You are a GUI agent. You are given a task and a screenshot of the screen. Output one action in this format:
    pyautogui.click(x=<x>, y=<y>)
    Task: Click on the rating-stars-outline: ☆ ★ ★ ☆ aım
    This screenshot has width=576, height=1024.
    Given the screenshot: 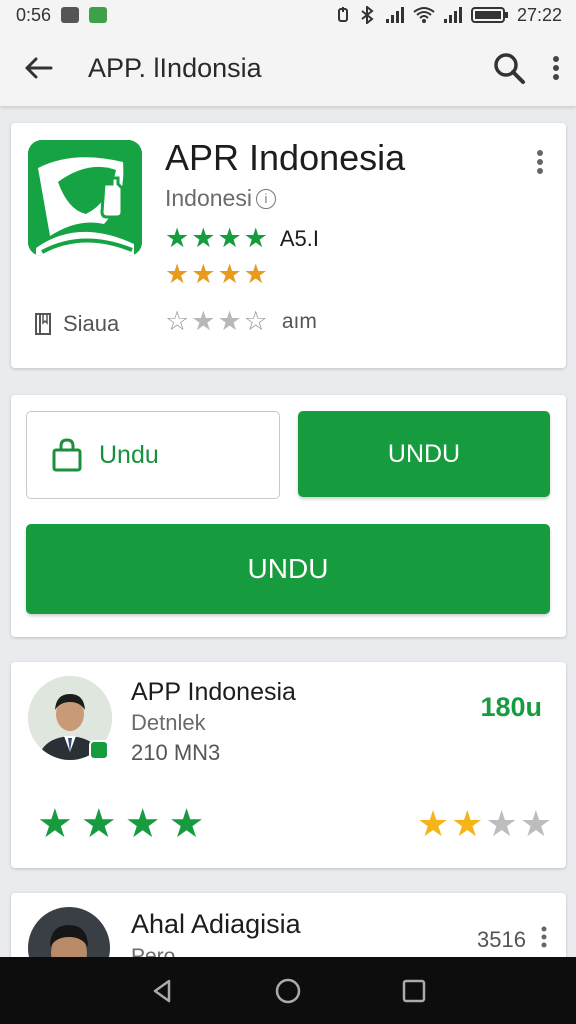 What is the action you would take?
    pyautogui.click(x=241, y=321)
    